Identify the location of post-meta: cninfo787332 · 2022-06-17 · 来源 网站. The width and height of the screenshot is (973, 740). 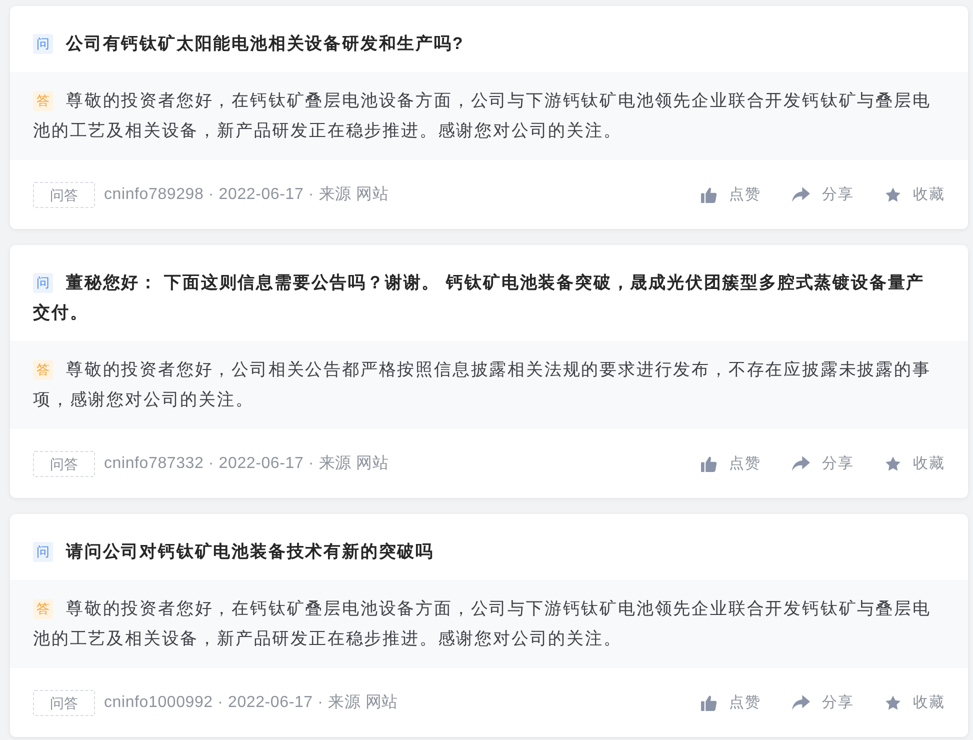
(246, 464).